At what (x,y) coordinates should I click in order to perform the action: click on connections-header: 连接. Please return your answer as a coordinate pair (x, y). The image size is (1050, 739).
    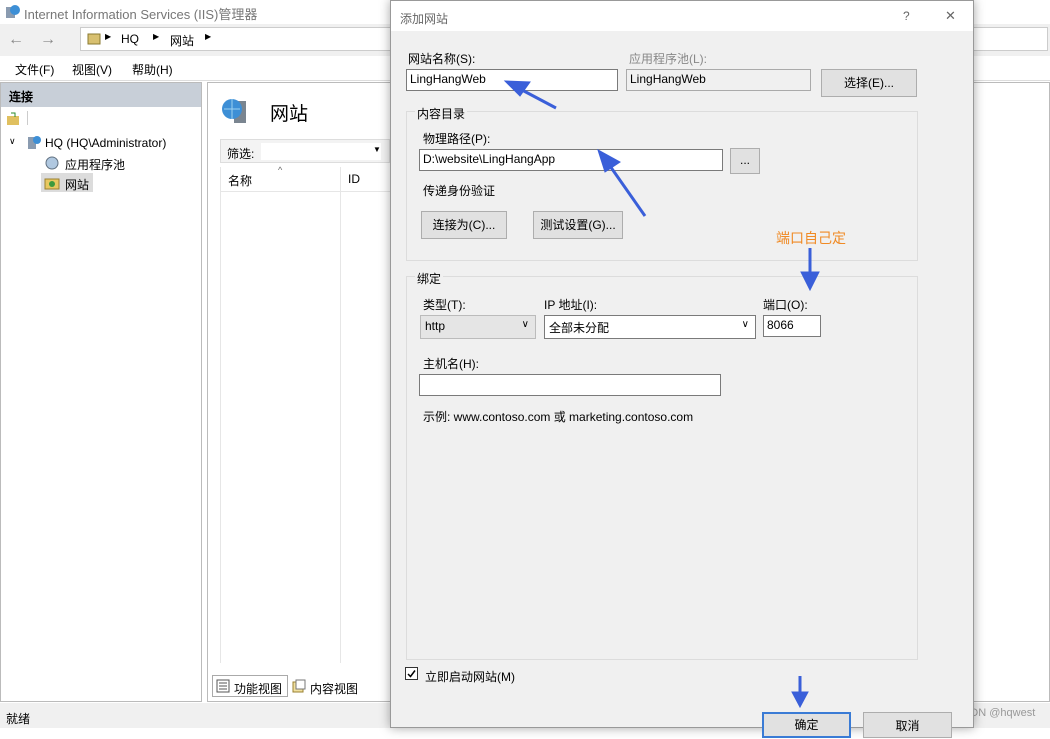
    Looking at the image, I should click on (101, 95).